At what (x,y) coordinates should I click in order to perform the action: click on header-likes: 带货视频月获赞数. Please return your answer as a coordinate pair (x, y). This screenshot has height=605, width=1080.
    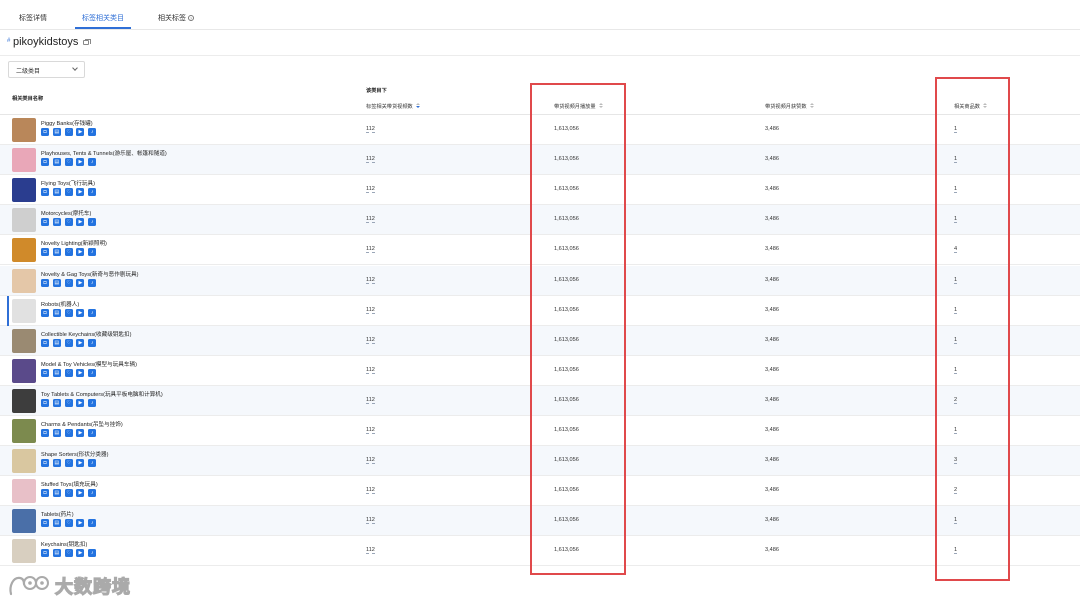
    Looking at the image, I should click on (790, 106).